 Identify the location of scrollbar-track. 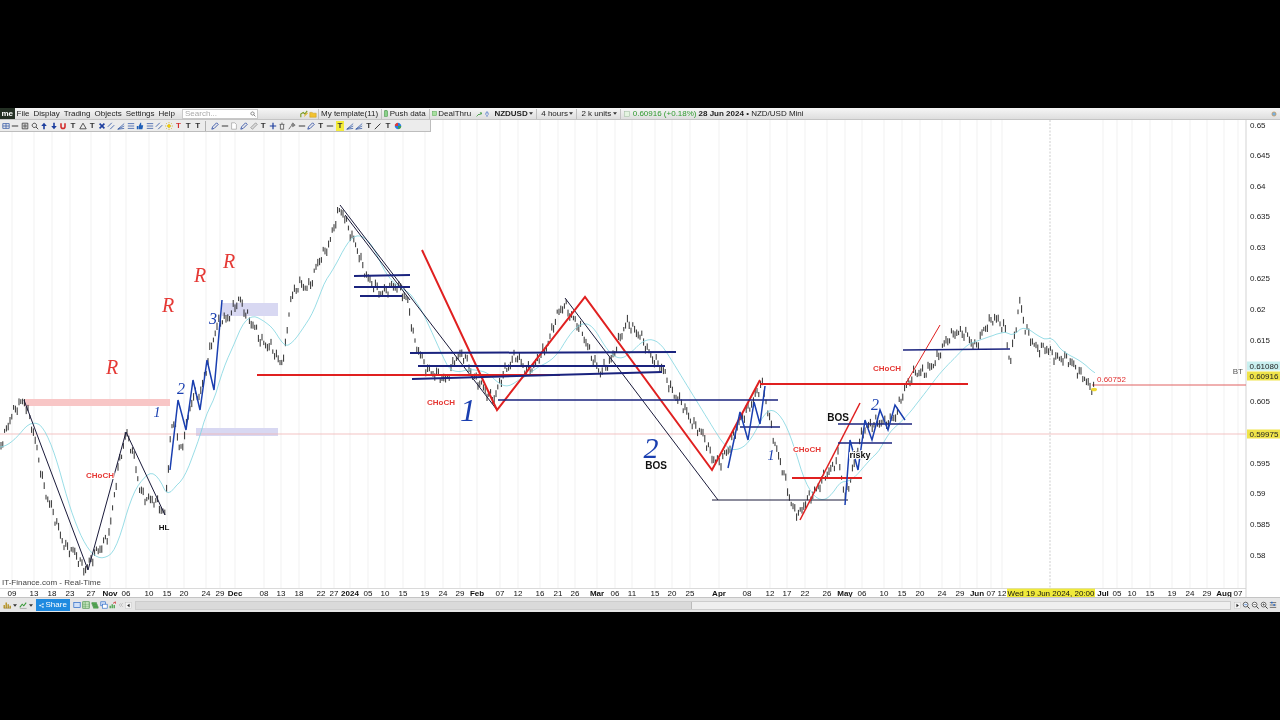
(682, 605).